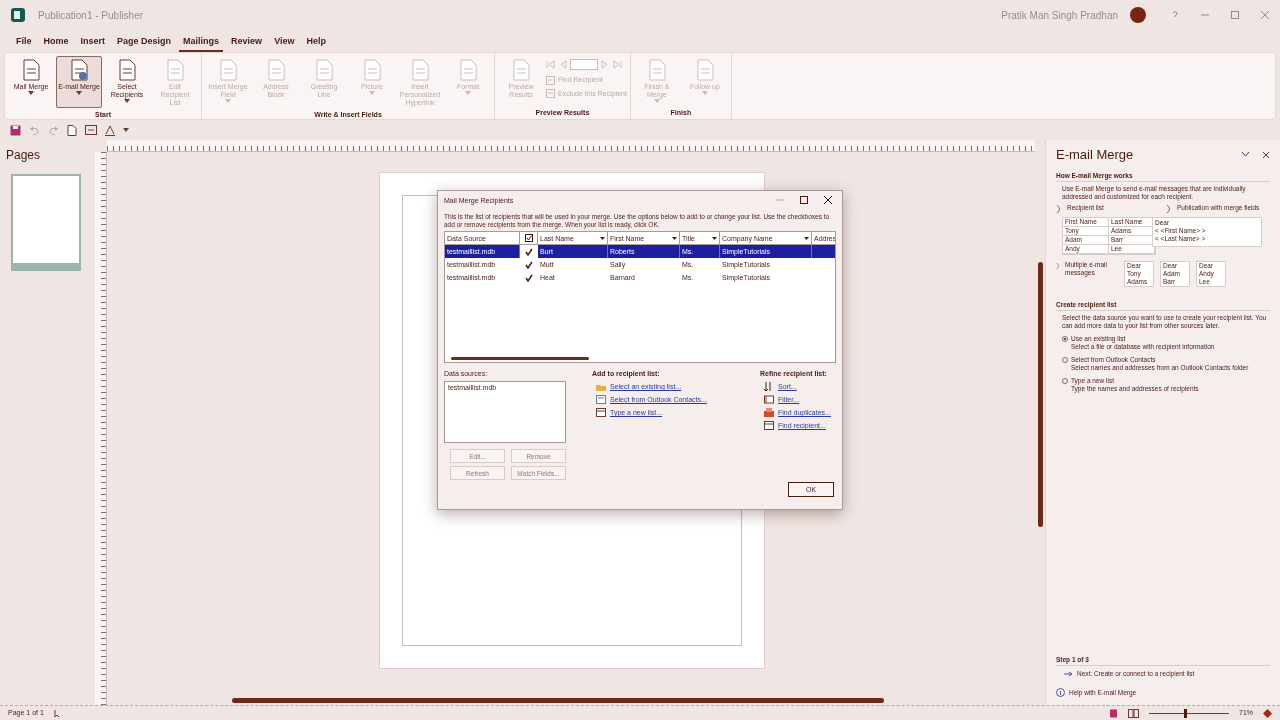 This screenshot has width=1280, height=720. Describe the element at coordinates (93, 43) in the screenshot. I see `menu-tab: Insert` at that location.